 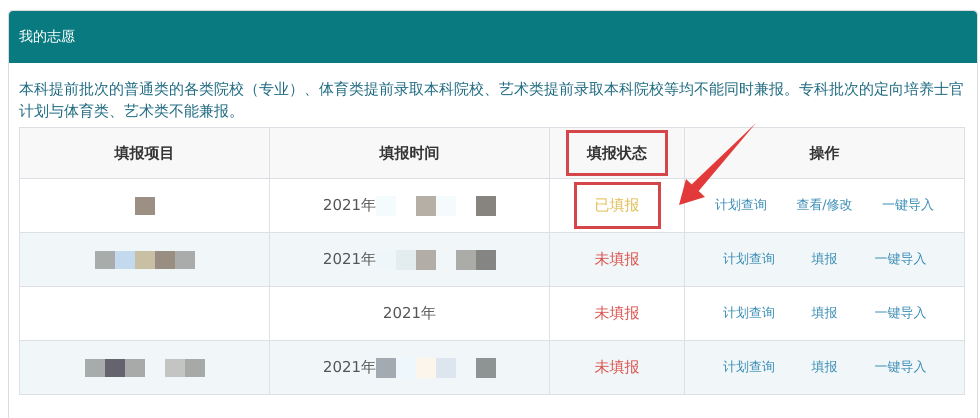 What do you see at coordinates (410, 153) in the screenshot?
I see `column-header: 填报时间` at bounding box center [410, 153].